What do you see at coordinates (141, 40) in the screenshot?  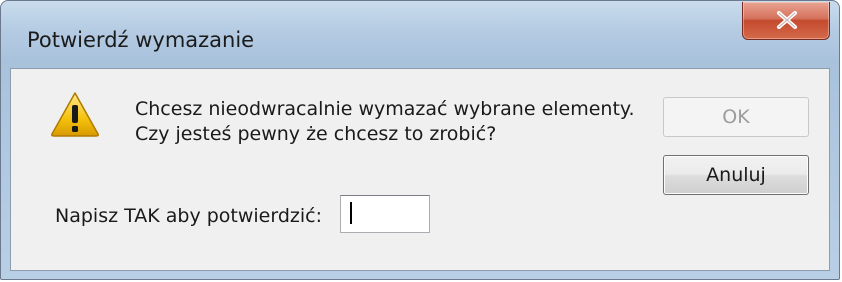 I see `dialog-title: Potwierdź wymazanie` at bounding box center [141, 40].